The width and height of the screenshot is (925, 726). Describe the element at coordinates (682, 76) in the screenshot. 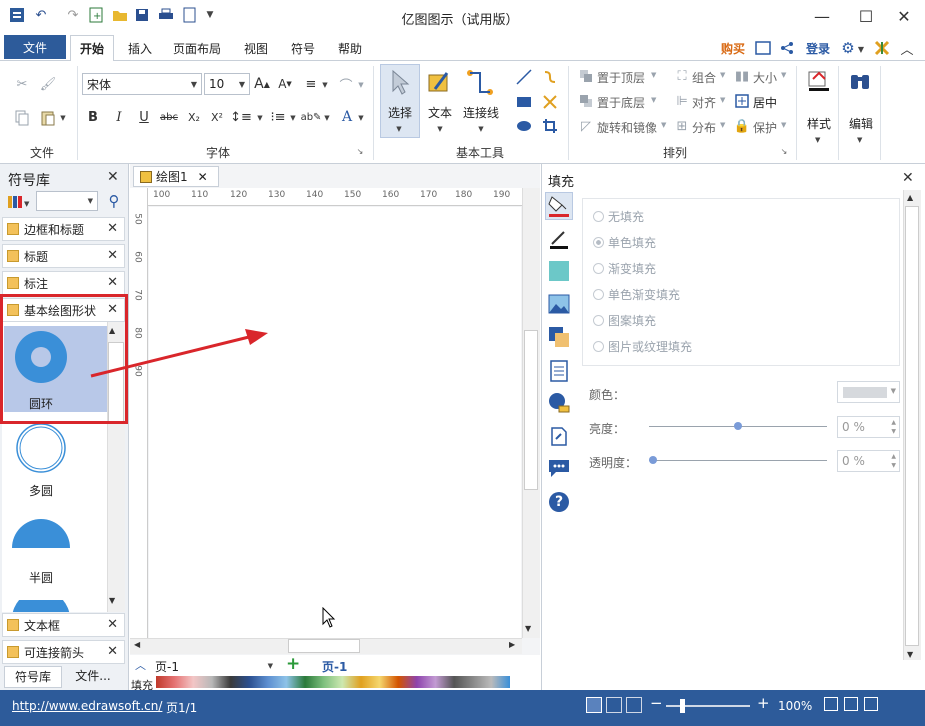

I see `group-icon: ⛶` at that location.